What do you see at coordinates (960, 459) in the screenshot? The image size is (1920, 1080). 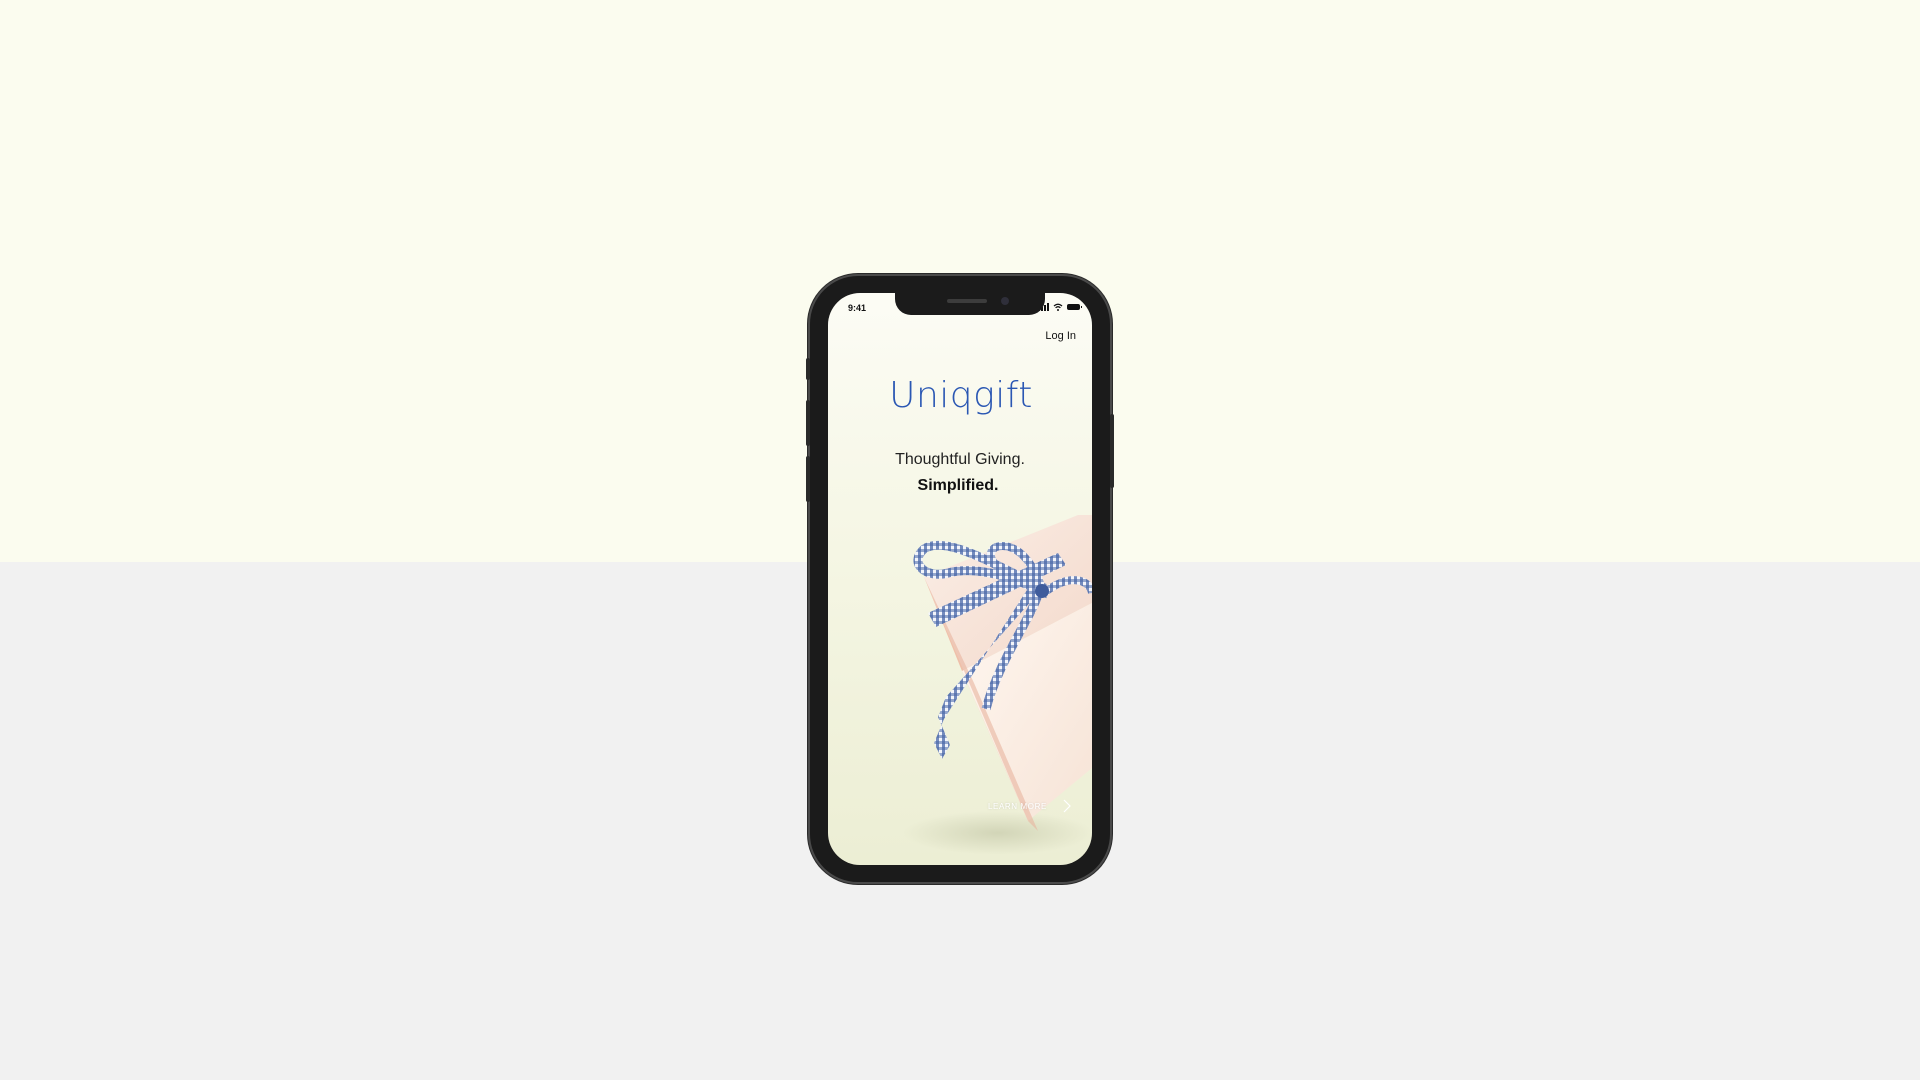 I see `tagline-line-1: Thoughtful Giving.` at bounding box center [960, 459].